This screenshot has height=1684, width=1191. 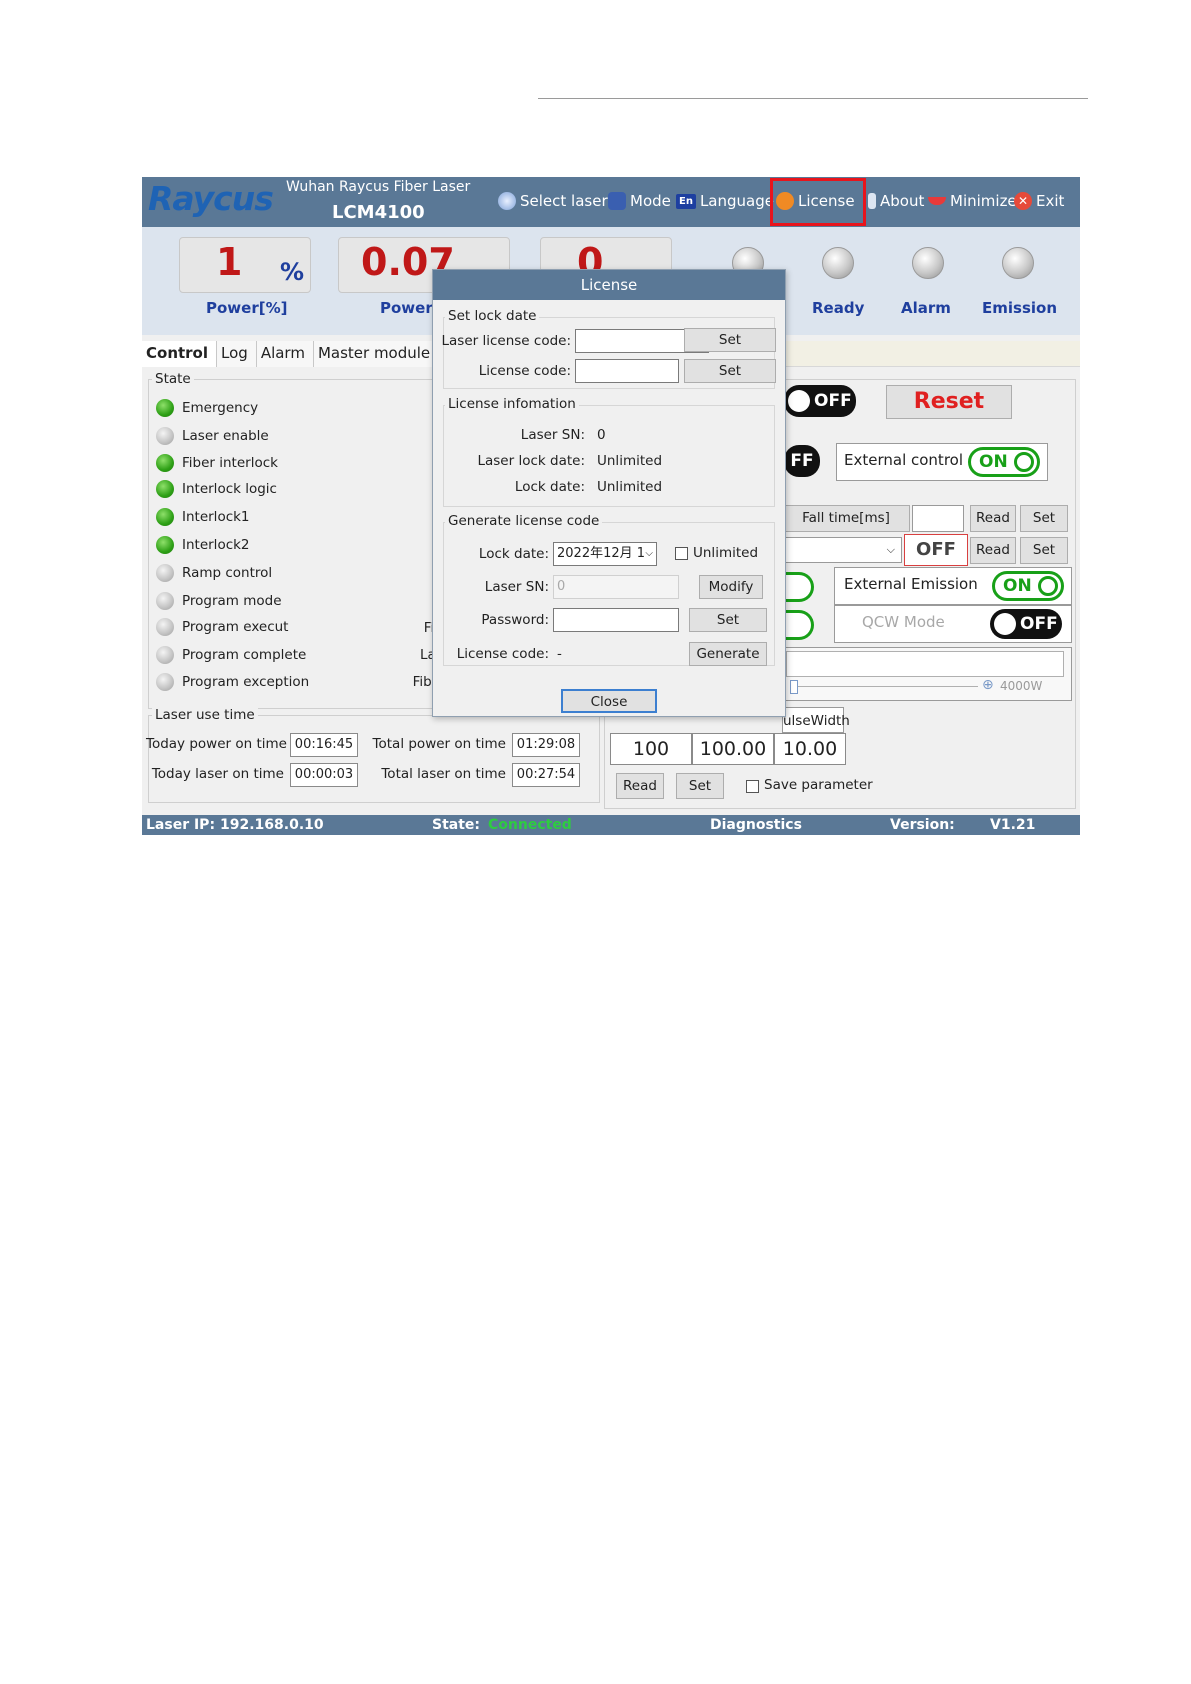 I want to click on save-parameter-checkbox, so click(x=752, y=786).